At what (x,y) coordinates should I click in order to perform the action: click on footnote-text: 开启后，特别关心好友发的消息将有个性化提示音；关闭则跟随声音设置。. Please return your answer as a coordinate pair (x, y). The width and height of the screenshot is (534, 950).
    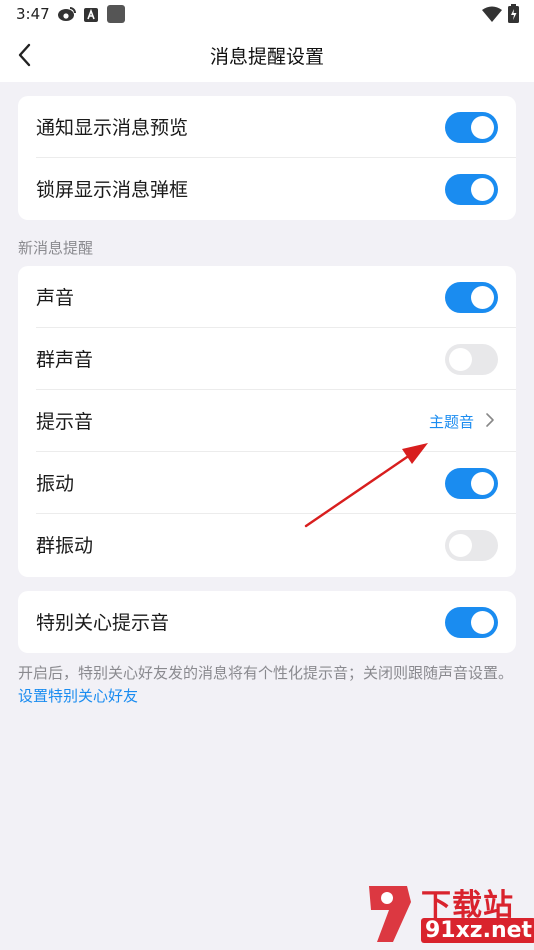
    Looking at the image, I should click on (266, 673).